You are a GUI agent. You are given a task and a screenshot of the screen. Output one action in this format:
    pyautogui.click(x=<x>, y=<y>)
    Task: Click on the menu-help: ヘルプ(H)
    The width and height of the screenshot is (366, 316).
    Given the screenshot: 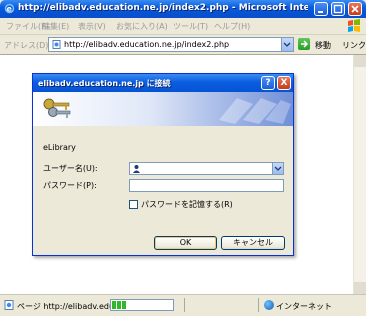 What is the action you would take?
    pyautogui.click(x=232, y=26)
    